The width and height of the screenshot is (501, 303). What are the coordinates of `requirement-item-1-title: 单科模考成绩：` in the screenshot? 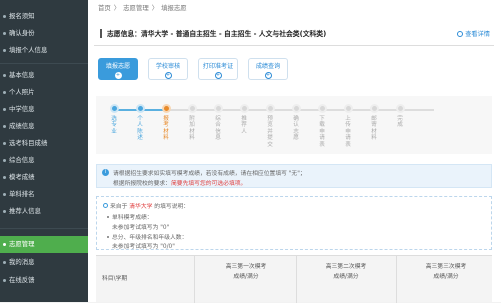 It's located at (130, 216).